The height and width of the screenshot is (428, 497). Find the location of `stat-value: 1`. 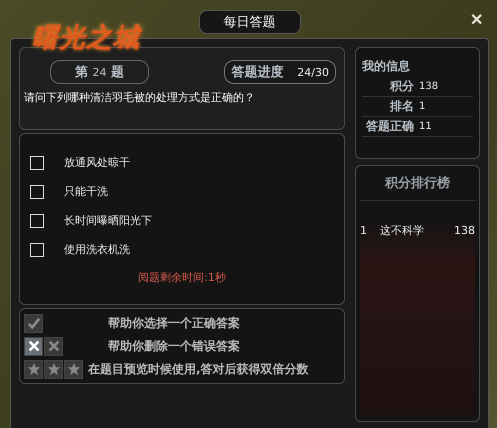

stat-value: 1 is located at coordinates (422, 106).